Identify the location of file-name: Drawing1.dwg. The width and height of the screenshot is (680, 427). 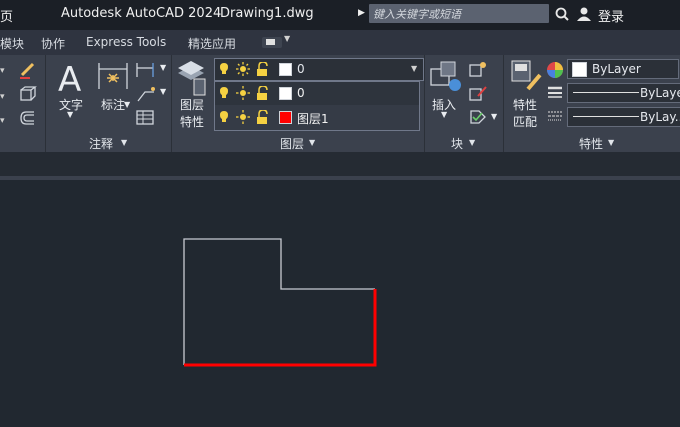
(267, 13).